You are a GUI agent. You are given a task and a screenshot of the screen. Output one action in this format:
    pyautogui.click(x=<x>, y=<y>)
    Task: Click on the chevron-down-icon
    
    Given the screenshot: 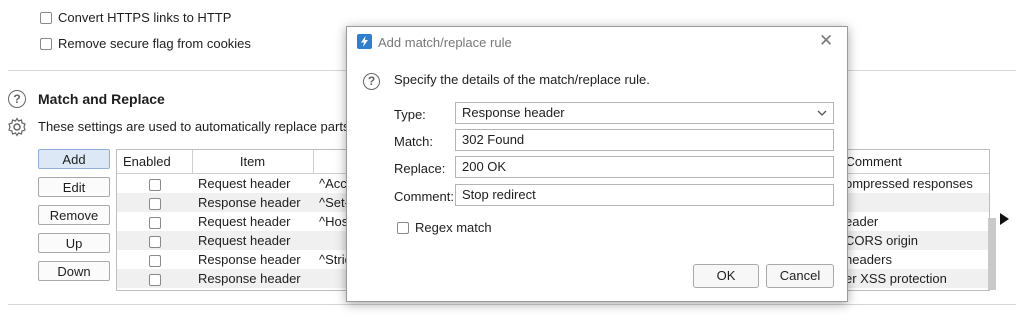 What is the action you would take?
    pyautogui.click(x=822, y=113)
    